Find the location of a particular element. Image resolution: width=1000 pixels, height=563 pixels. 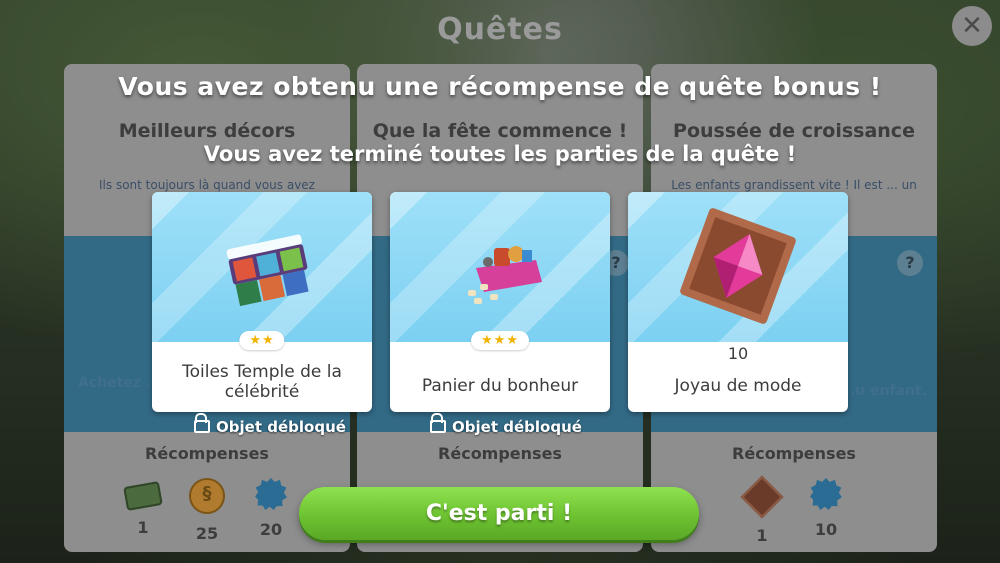

toy-basket-icon is located at coordinates (505, 275).